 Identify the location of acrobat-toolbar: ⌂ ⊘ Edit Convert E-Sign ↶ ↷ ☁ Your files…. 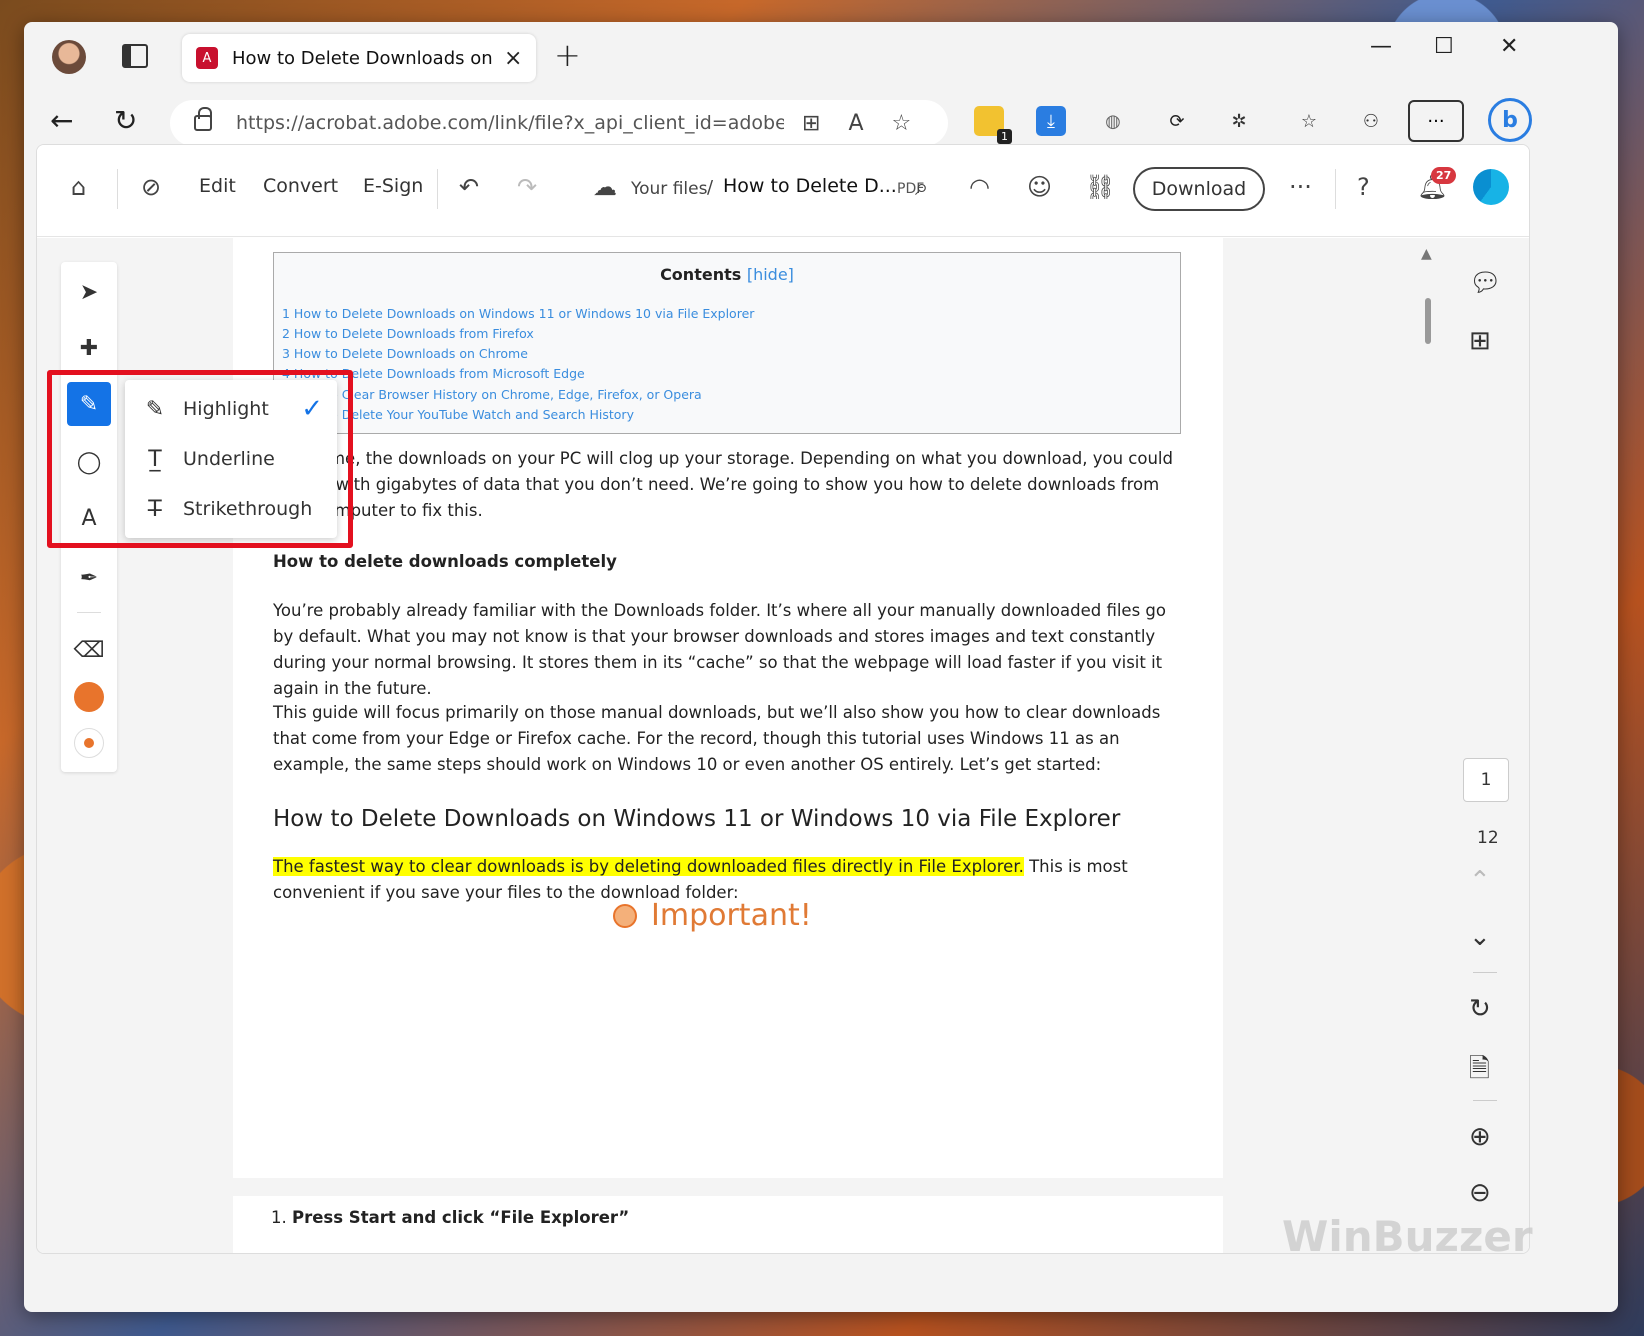
(783, 191).